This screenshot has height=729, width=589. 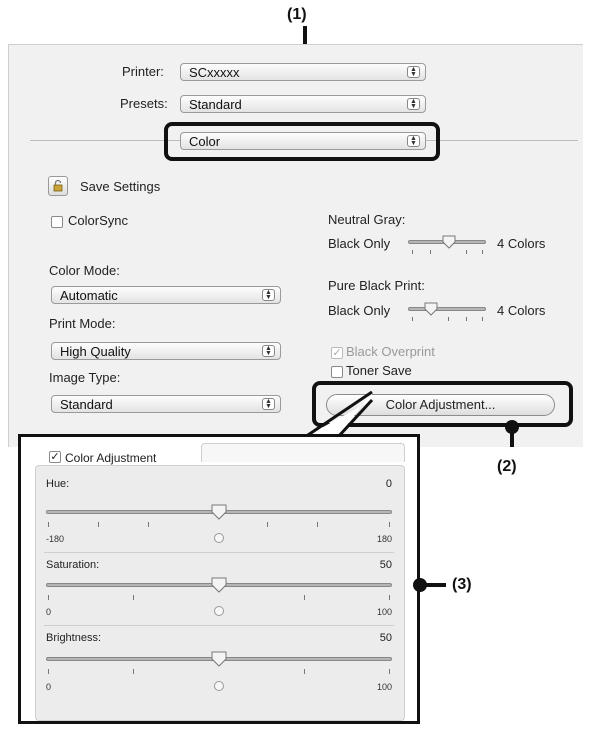 What do you see at coordinates (219, 659) in the screenshot?
I see `brightness-slider-knob` at bounding box center [219, 659].